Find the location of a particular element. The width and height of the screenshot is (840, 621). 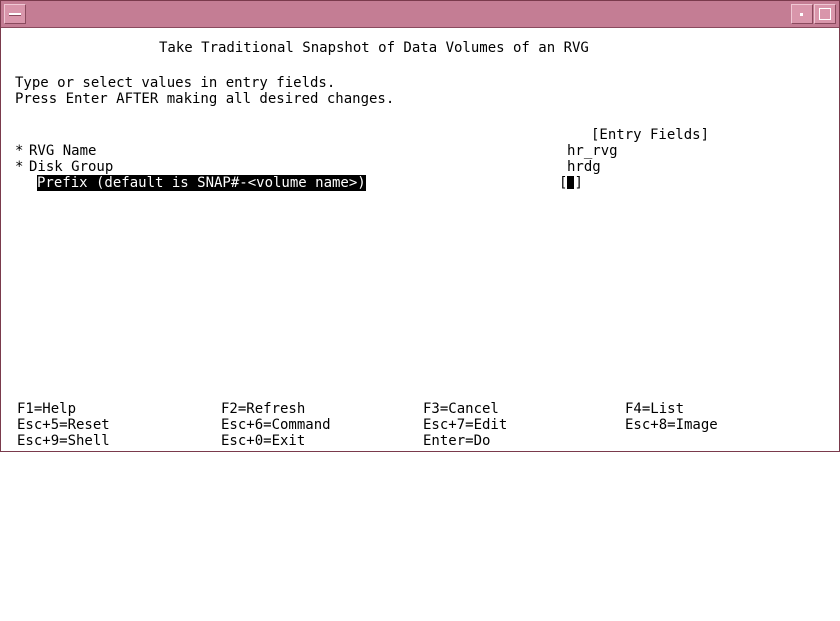

field-label-disk-group: Disk Group is located at coordinates (71, 167).